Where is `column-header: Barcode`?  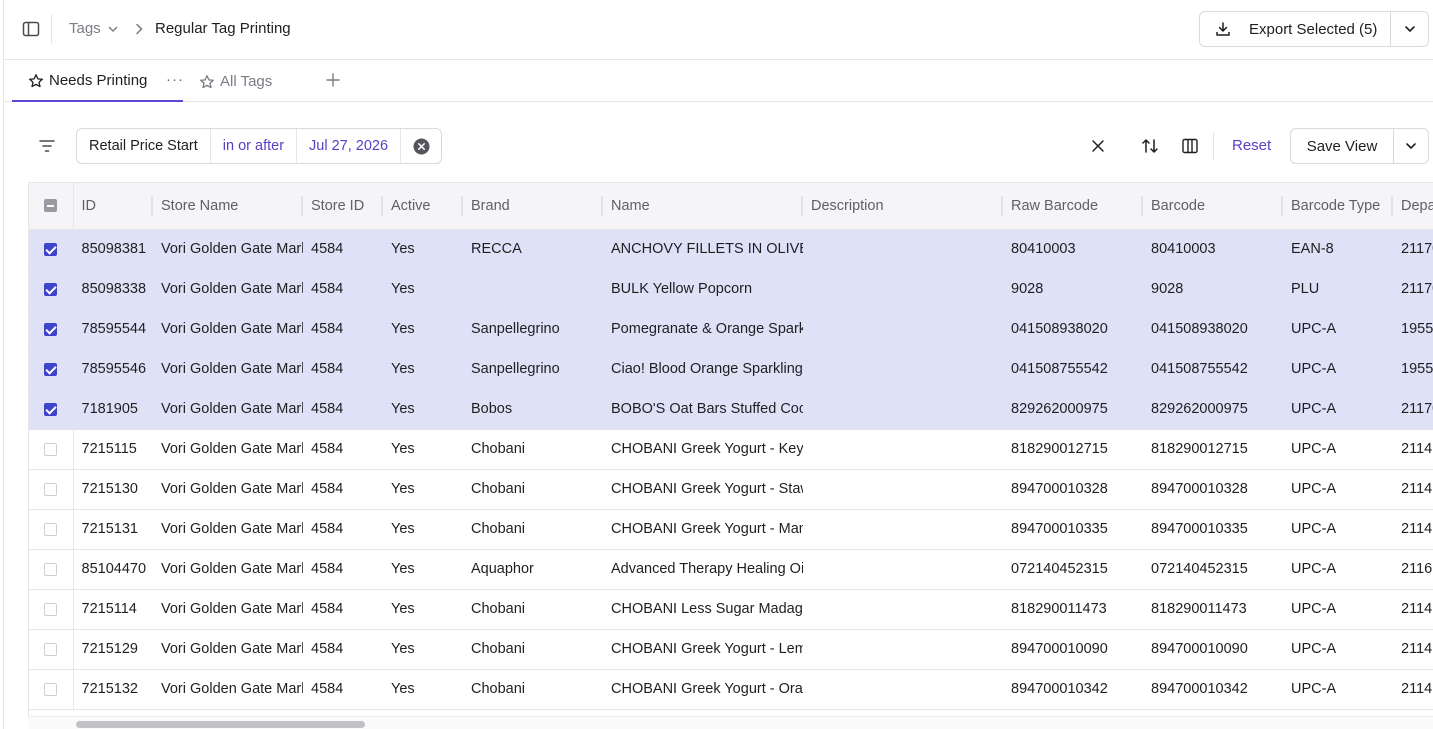 column-header: Barcode is located at coordinates (1213, 206).